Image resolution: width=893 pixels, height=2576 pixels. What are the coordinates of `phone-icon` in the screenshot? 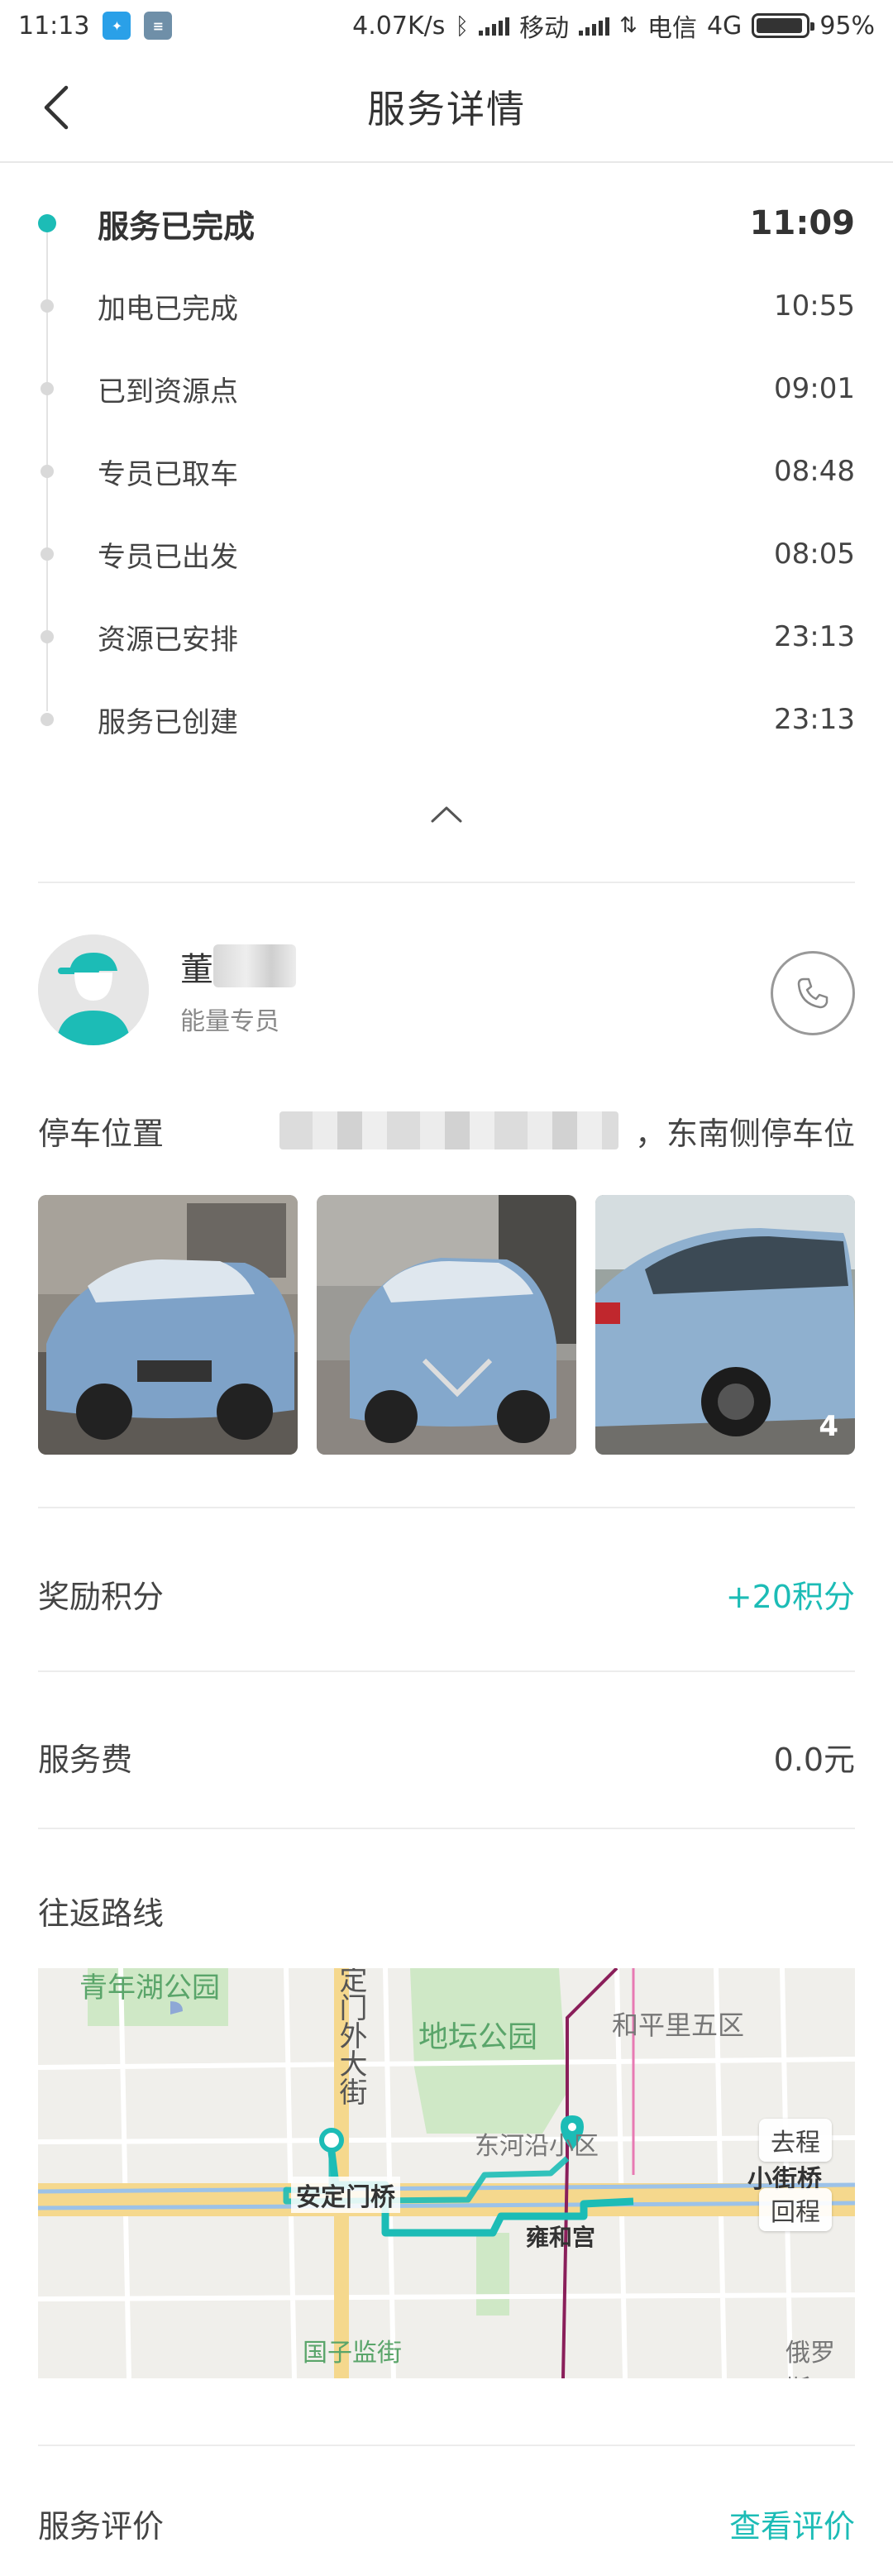 It's located at (813, 993).